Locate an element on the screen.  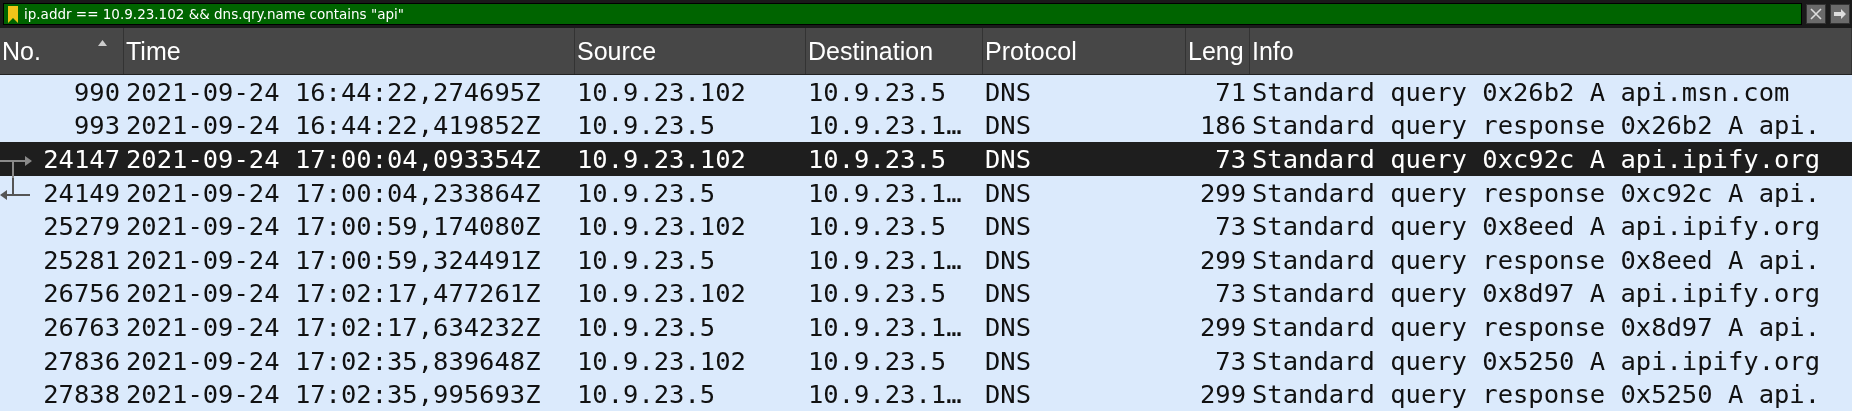
table-cell: 2021-09-24 17:02:17,634232Z is located at coordinates (333, 326).